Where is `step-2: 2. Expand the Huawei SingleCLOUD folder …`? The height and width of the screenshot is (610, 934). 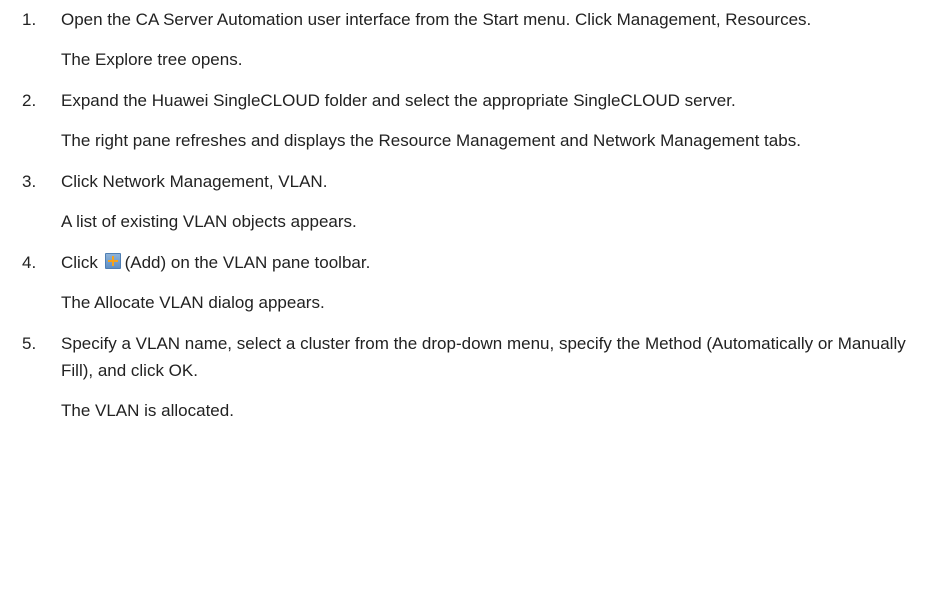
step-2: 2. Expand the Huawei SingleCLOUD folder … is located at coordinates (462, 120).